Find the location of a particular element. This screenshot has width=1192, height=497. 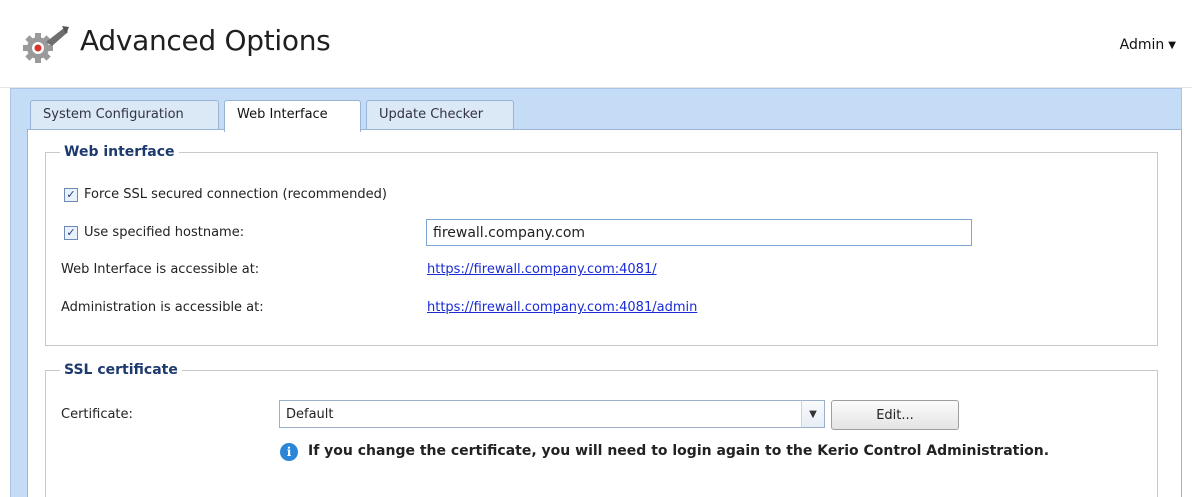

use-hostname-checkbox: ✓ is located at coordinates (71, 232).